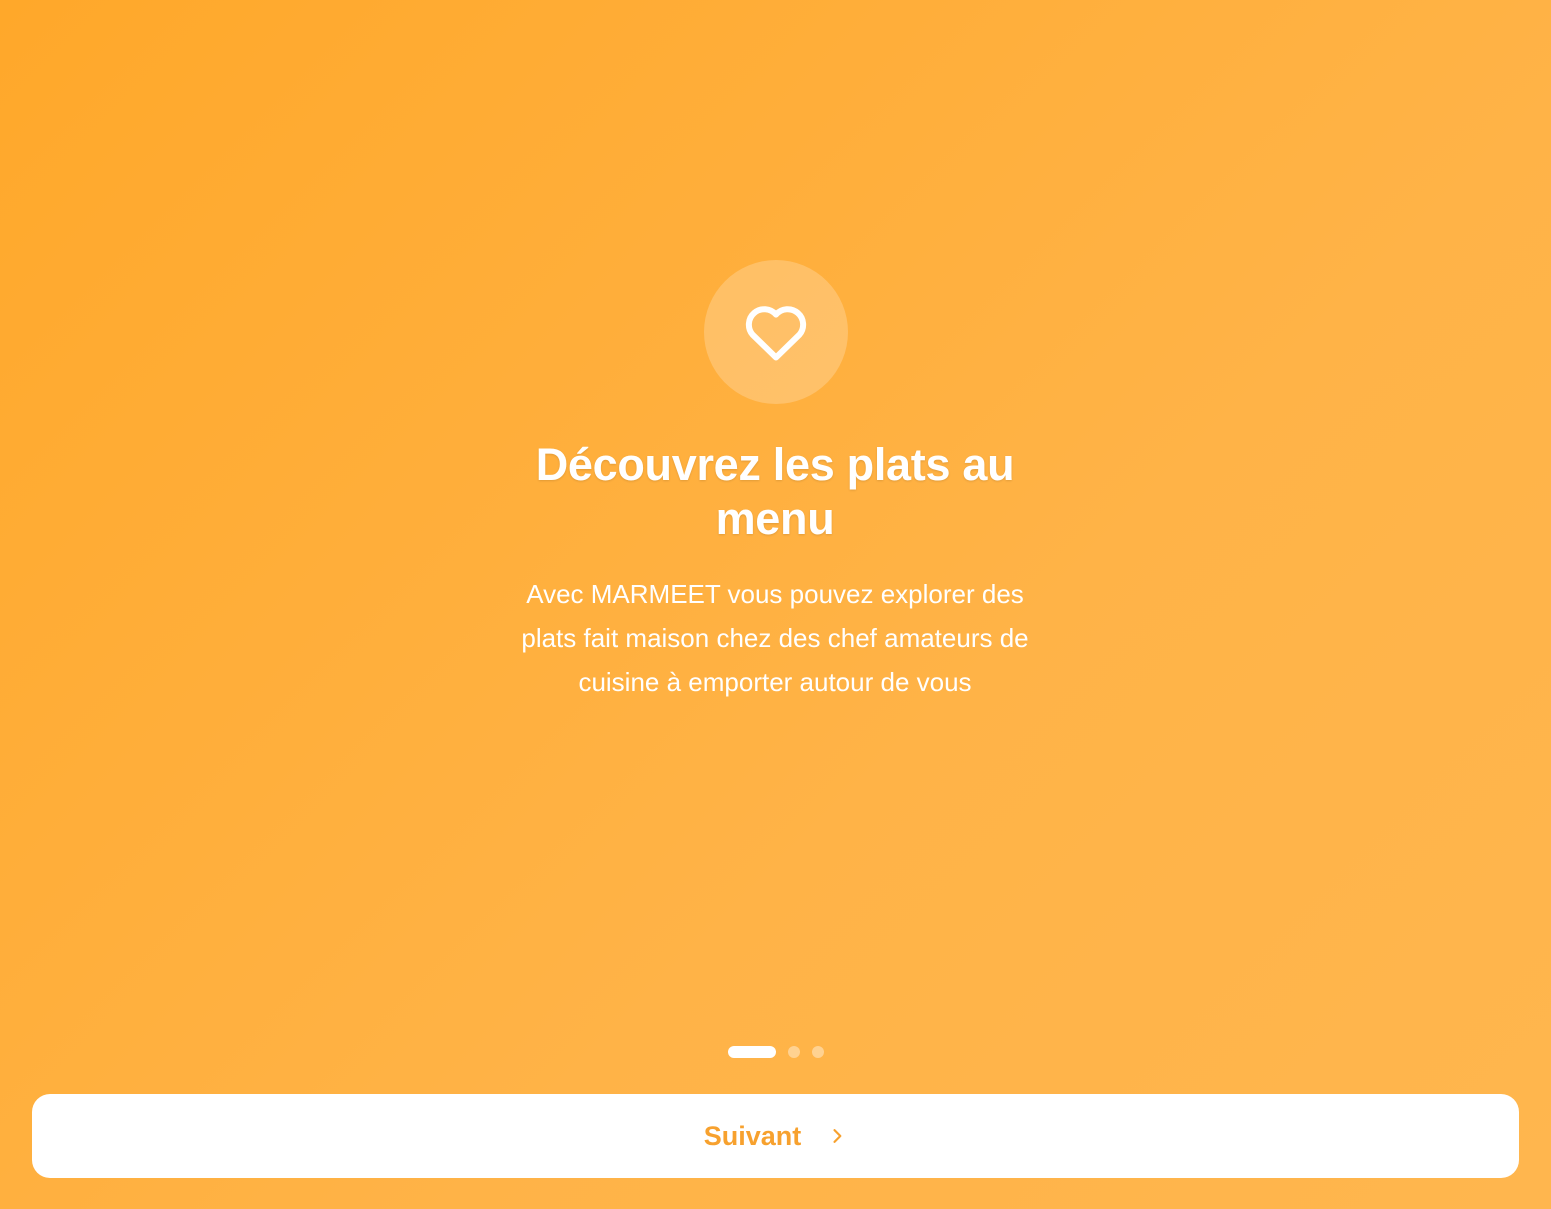 The width and height of the screenshot is (1551, 1209). I want to click on heart-icon-badge, so click(776, 332).